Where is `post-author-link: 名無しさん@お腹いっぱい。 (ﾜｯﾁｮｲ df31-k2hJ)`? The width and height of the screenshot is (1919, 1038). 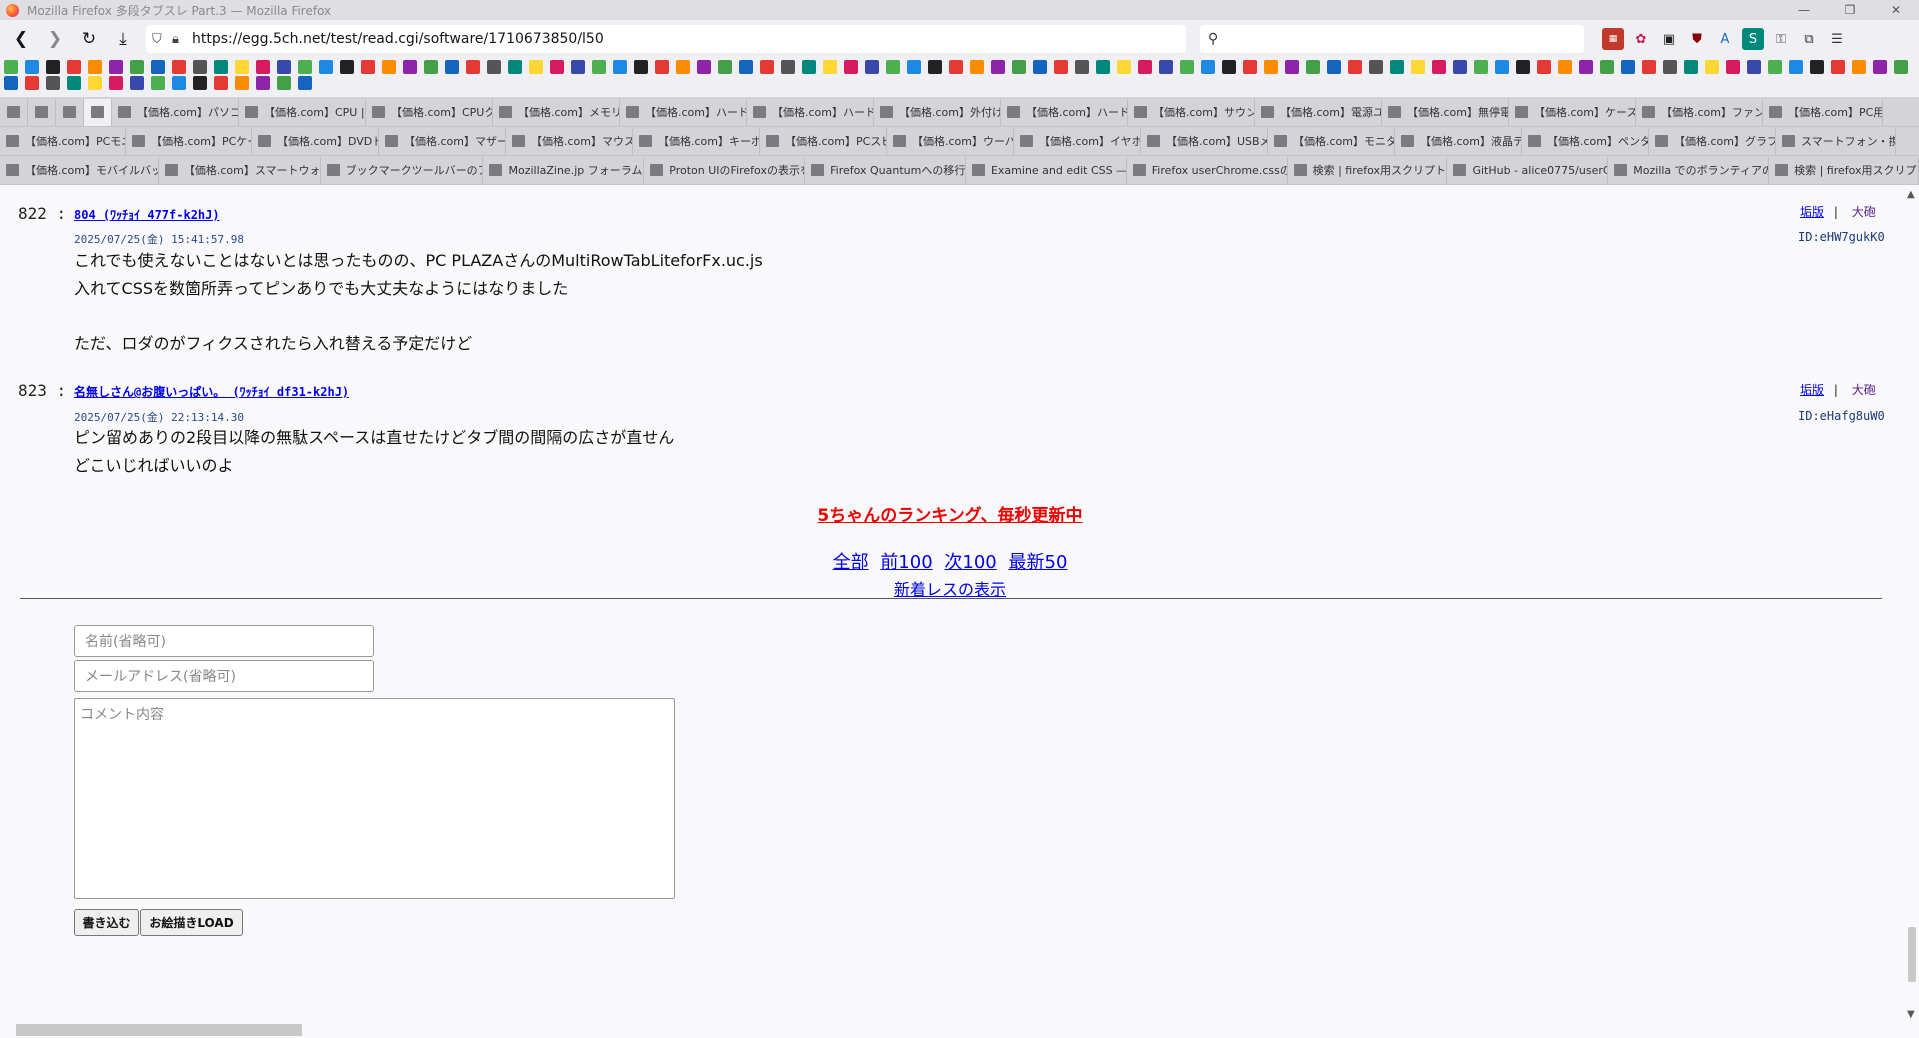
post-author-link: 名無しさん@お腹いっぱい。 (ﾜｯﾁｮｲ df31-k2hJ) is located at coordinates (211, 391).